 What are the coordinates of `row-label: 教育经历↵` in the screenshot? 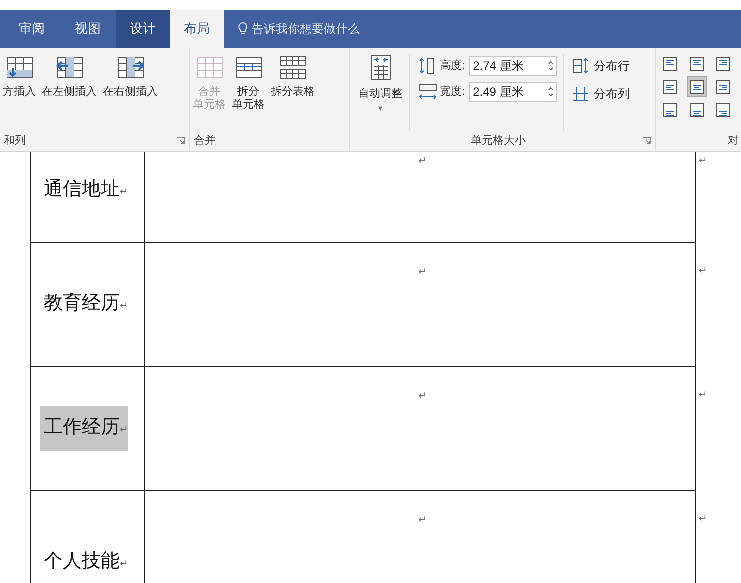 It's located at (85, 304).